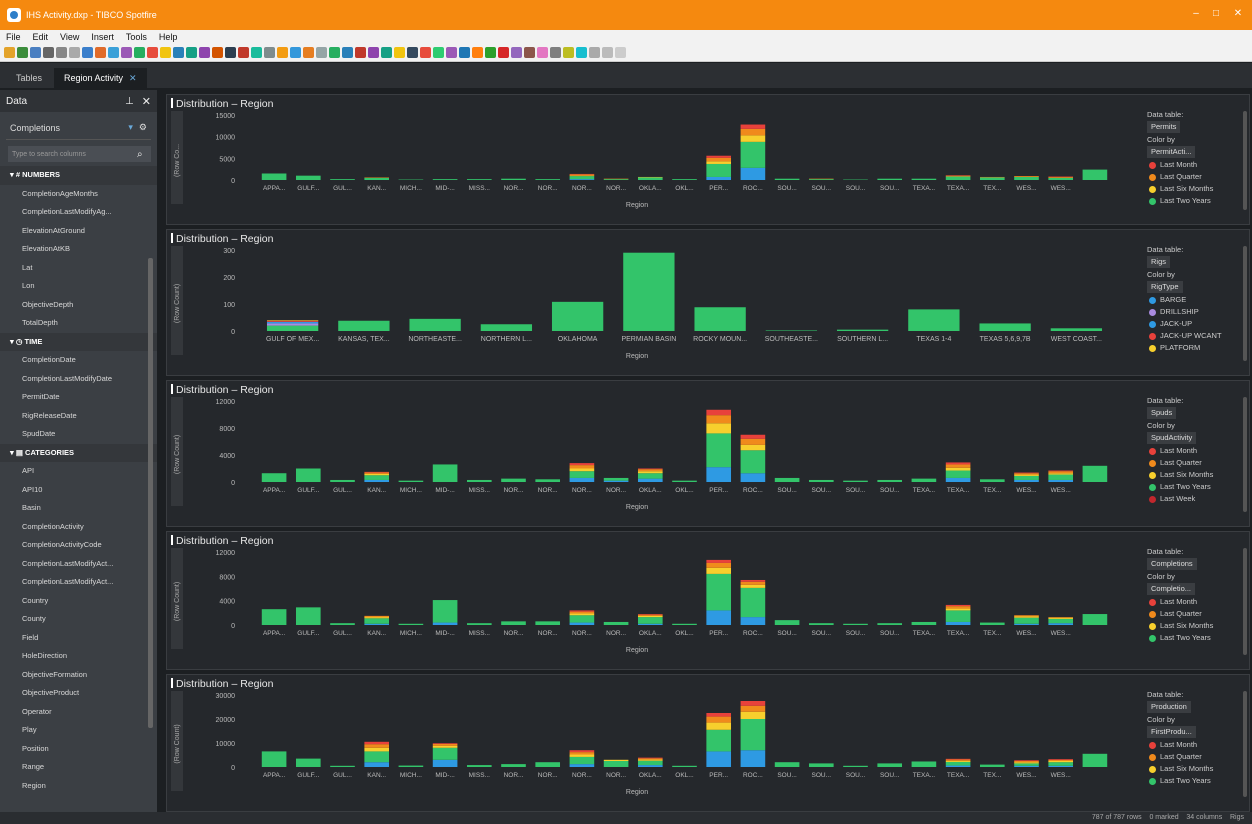 The image size is (1252, 824). Describe the element at coordinates (78, 268) in the screenshot. I see `column-item: Lat` at that location.